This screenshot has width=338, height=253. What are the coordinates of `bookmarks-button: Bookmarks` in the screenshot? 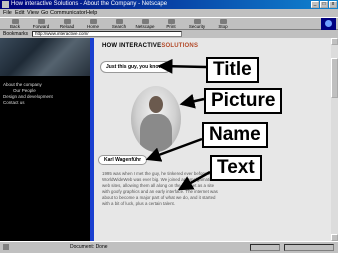 It's located at (15, 34).